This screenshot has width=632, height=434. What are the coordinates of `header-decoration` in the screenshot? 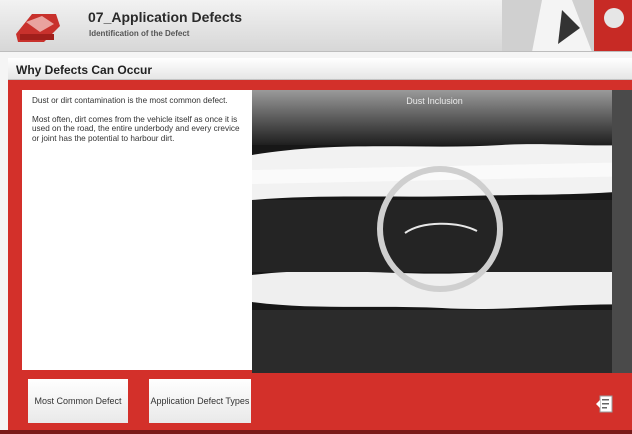 It's located at (567, 25).